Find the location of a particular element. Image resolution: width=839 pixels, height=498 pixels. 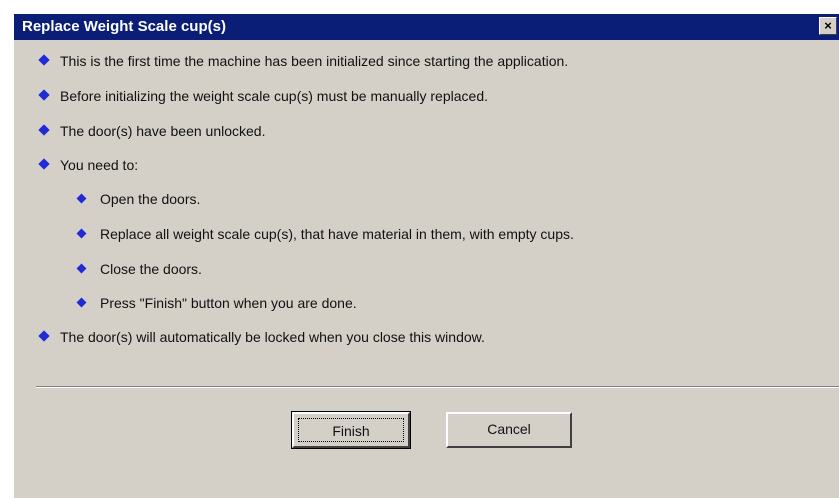

instruction-text: Press "Finish" button when you are done. is located at coordinates (228, 303).